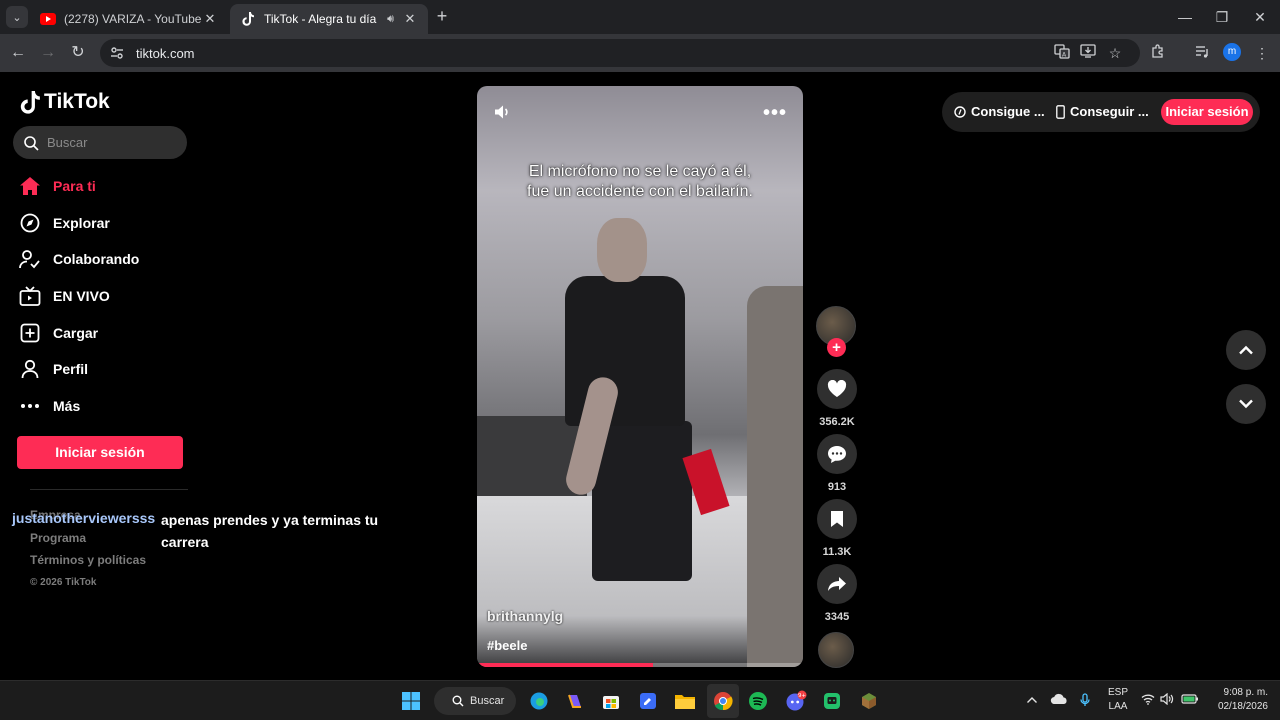 The width and height of the screenshot is (1280, 720). I want to click on profile-avatar: m, so click(1232, 52).